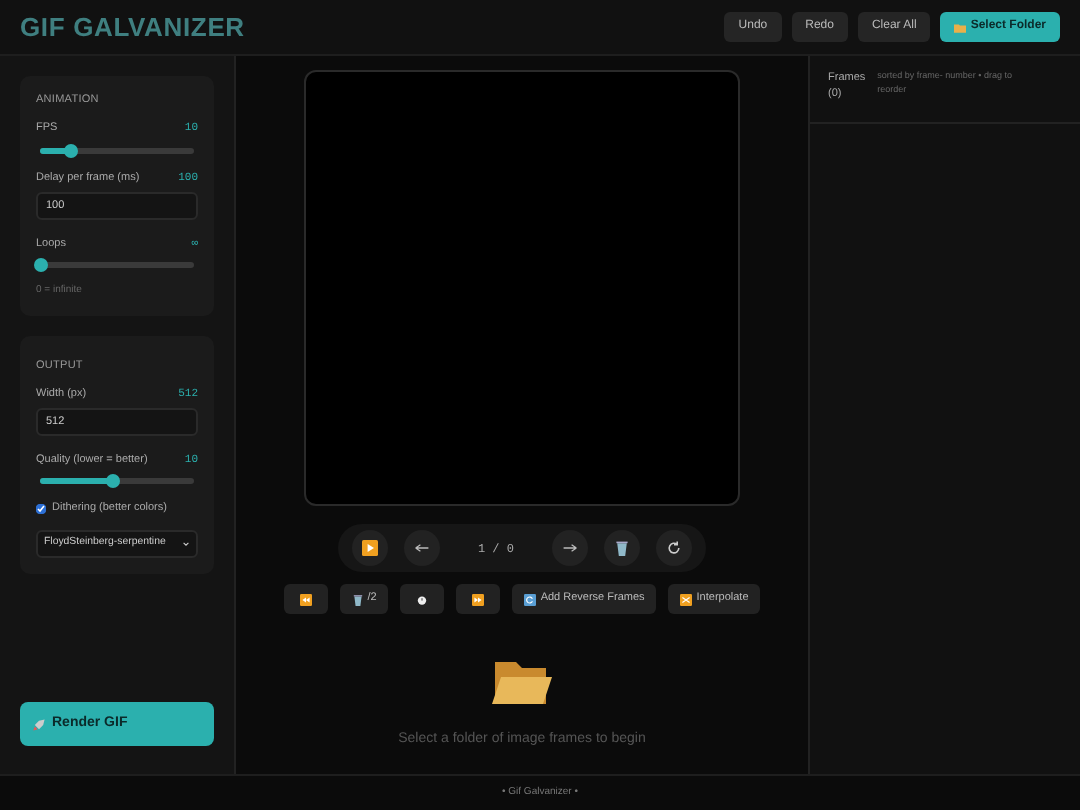 The image size is (1080, 810). Describe the element at coordinates (530, 599) in the screenshot. I see `reverse-icon` at that location.